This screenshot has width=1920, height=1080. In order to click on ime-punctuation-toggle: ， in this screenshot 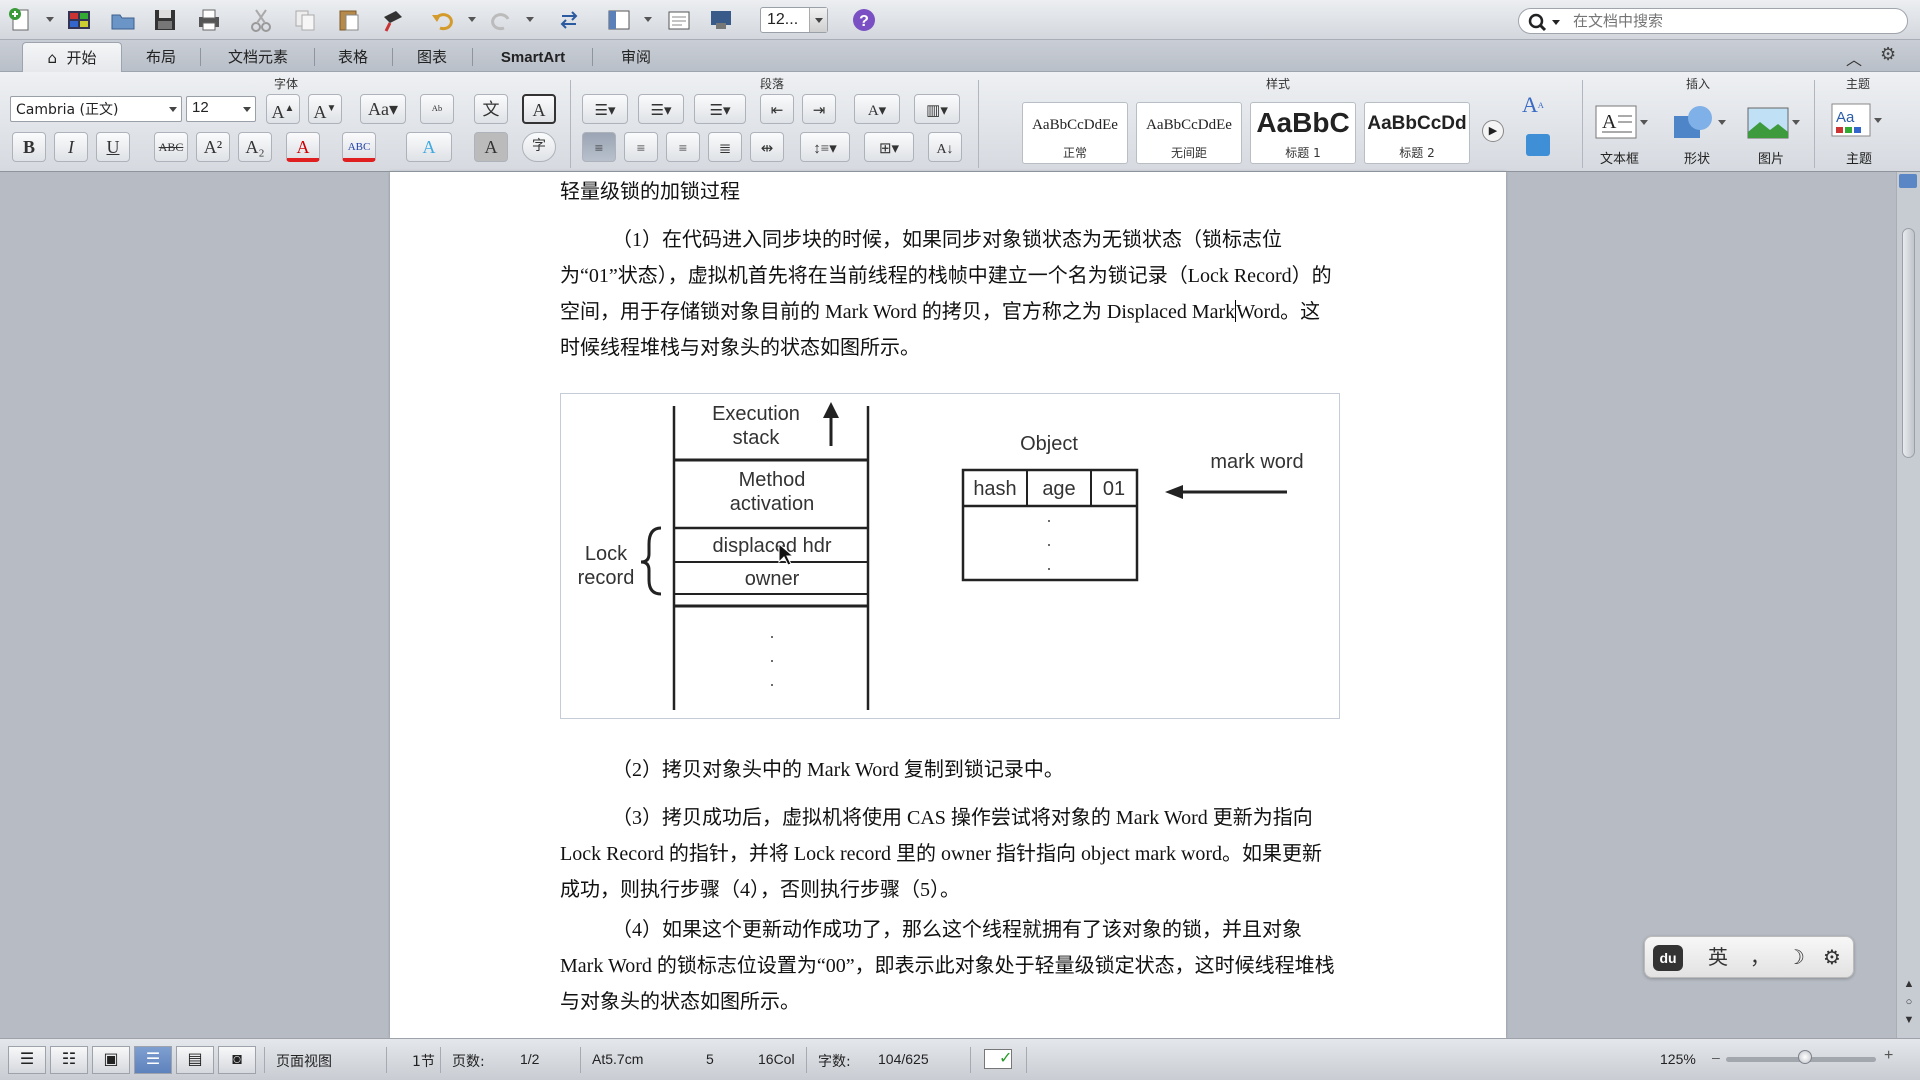, I will do `click(1760, 958)`.